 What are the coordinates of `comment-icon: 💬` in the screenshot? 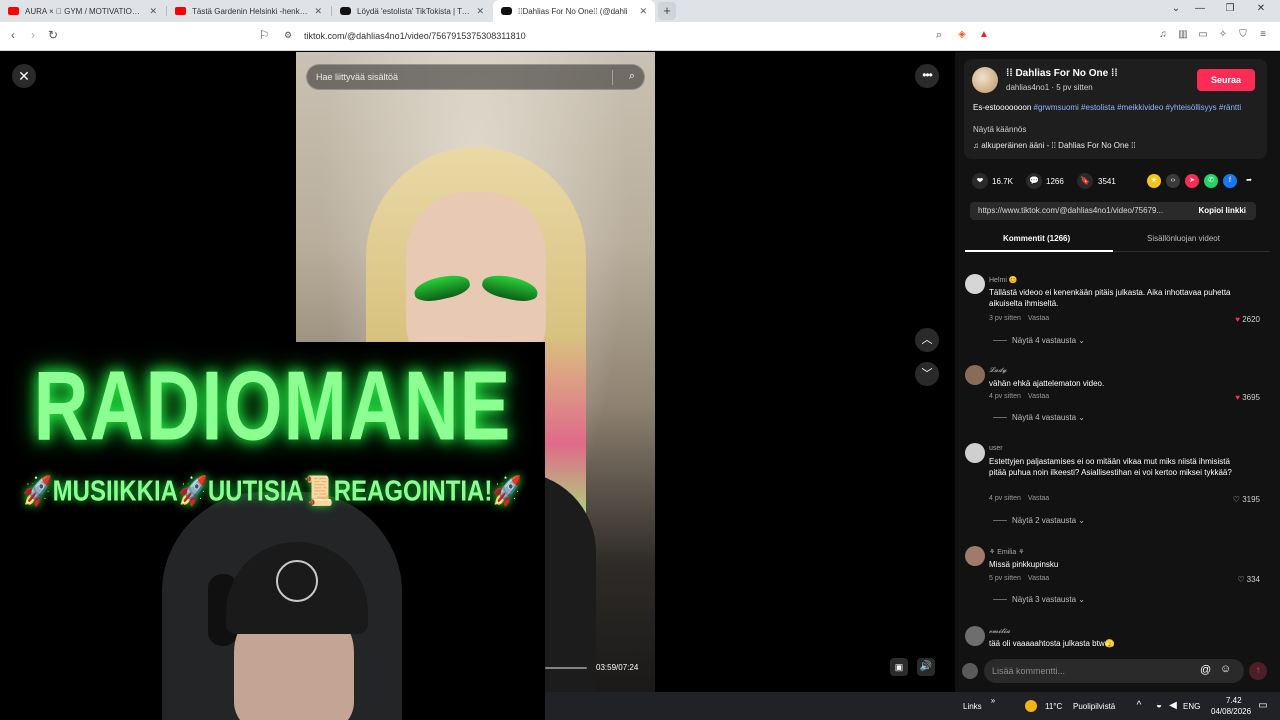 It's located at (1034, 181).